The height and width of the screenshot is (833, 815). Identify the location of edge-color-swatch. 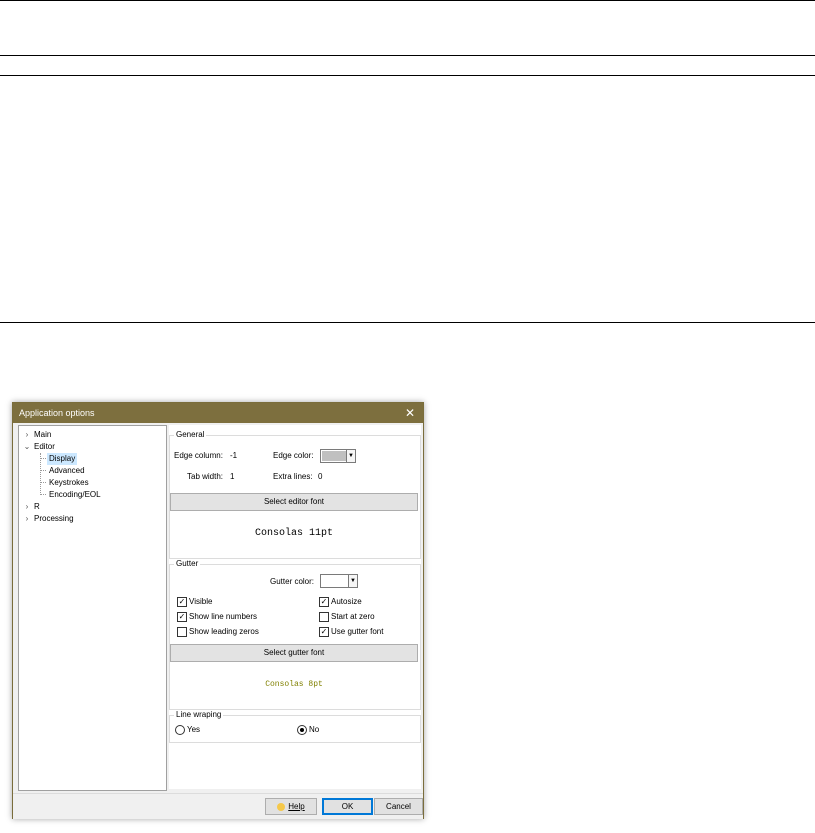
(335, 456).